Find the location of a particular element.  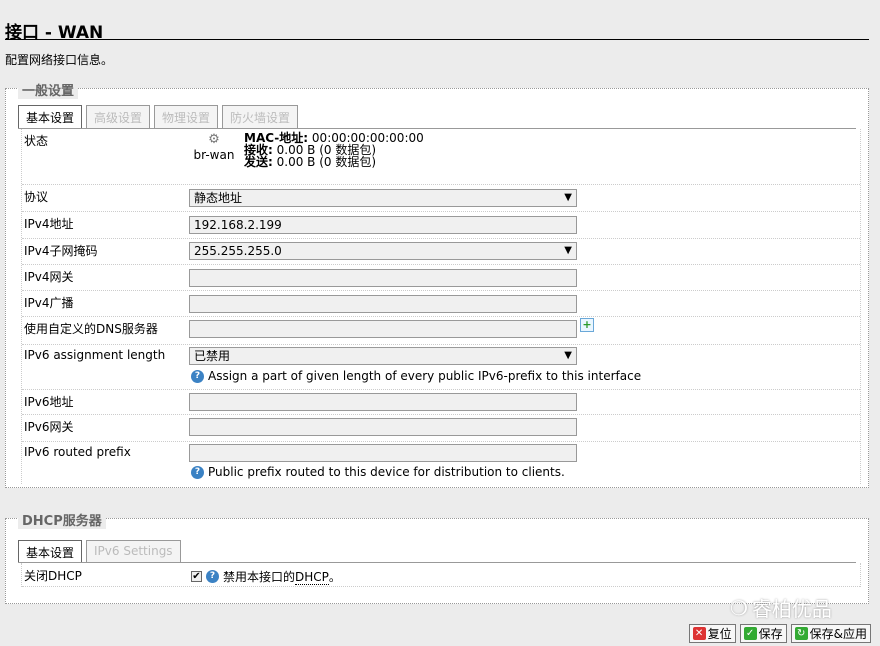

dhcp-form: 关闭DHCP ✔ ? 禁用本接口的DHCP。 is located at coordinates (441, 575).